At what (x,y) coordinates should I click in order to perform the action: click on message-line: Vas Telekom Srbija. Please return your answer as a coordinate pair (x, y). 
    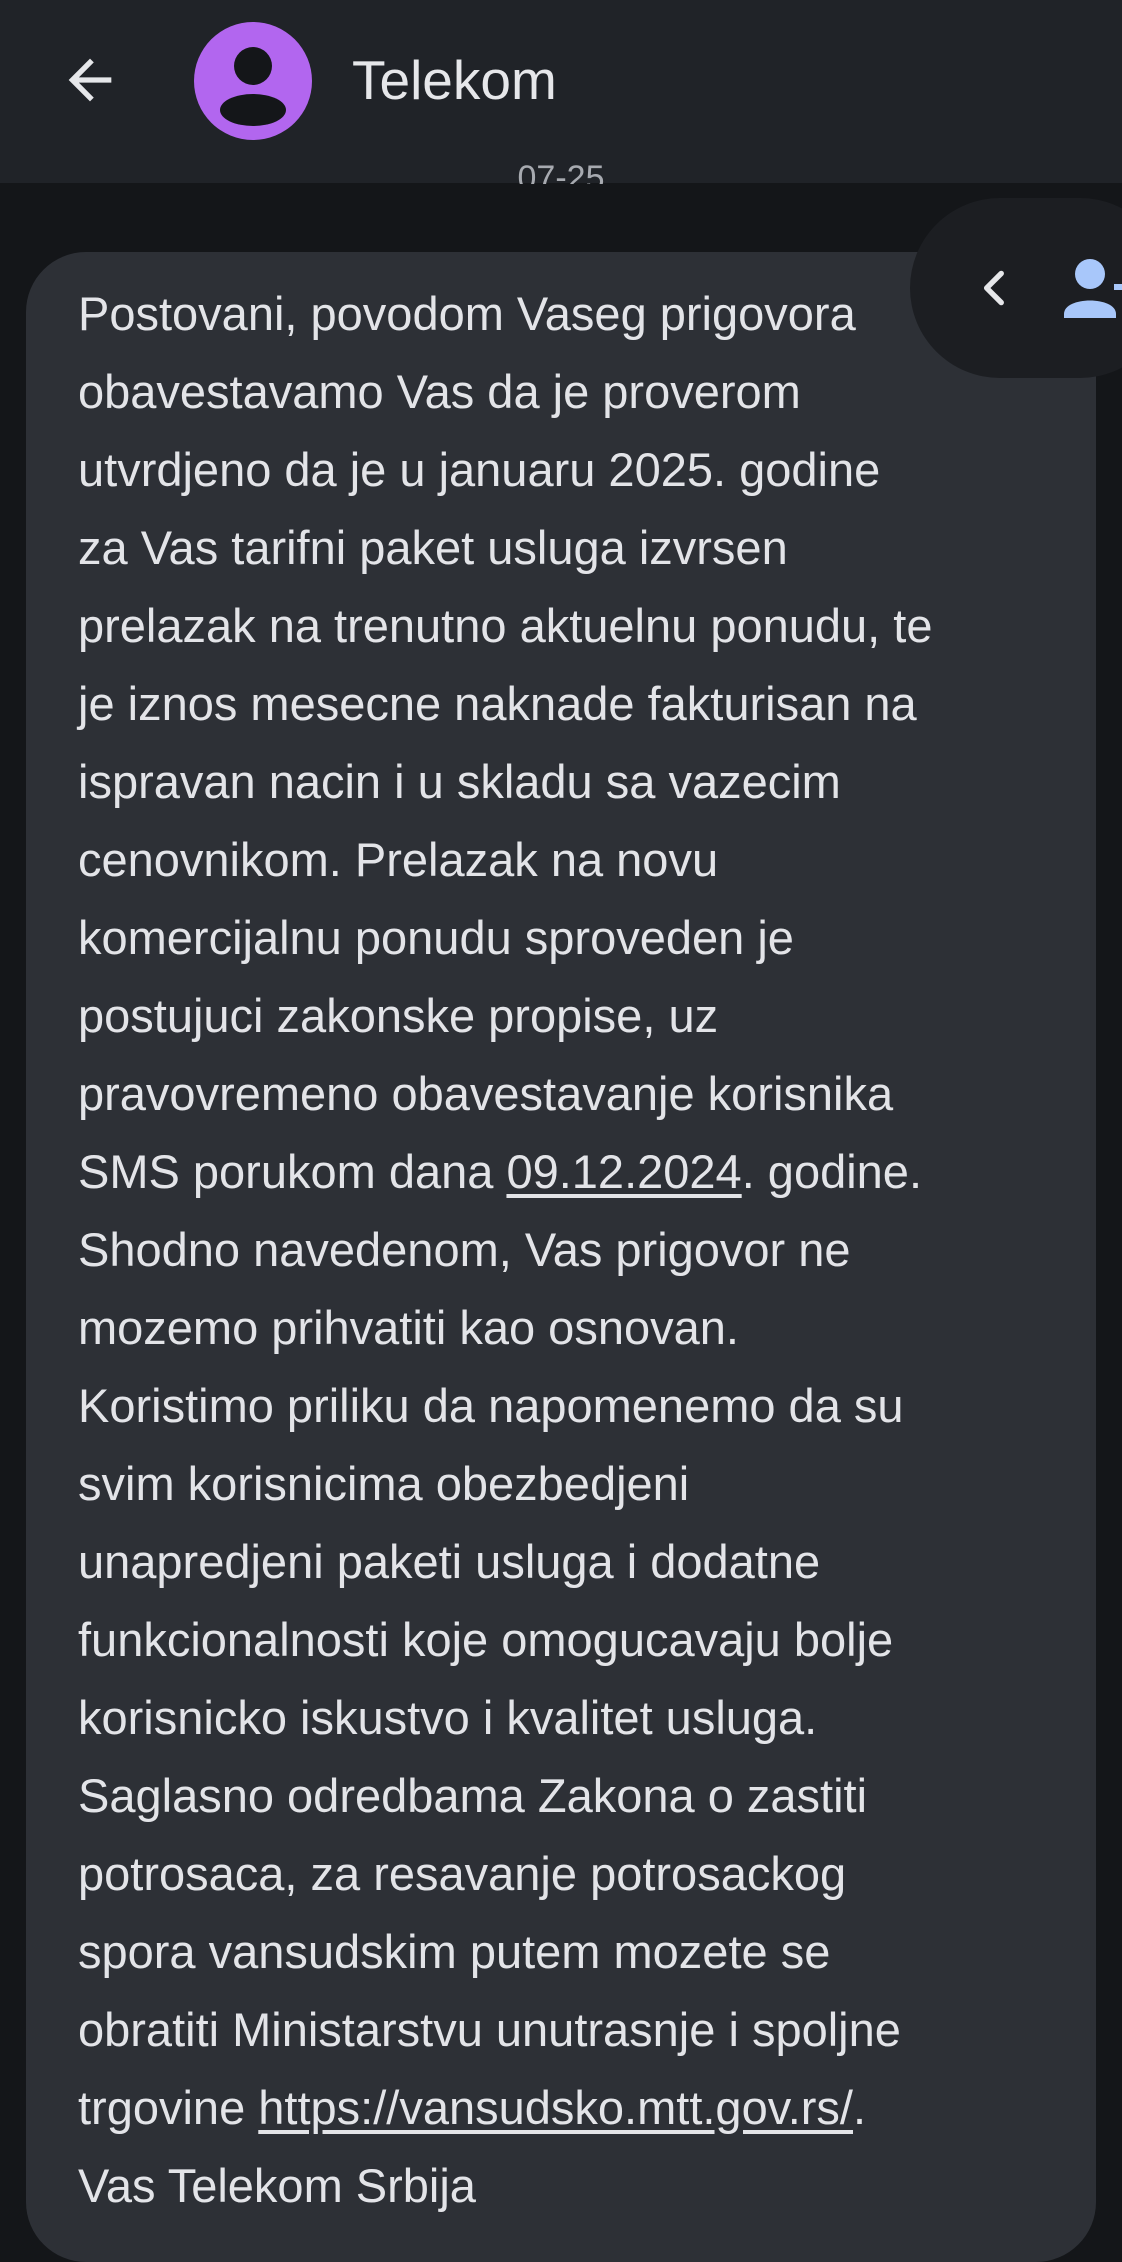
    Looking at the image, I should click on (277, 2185).